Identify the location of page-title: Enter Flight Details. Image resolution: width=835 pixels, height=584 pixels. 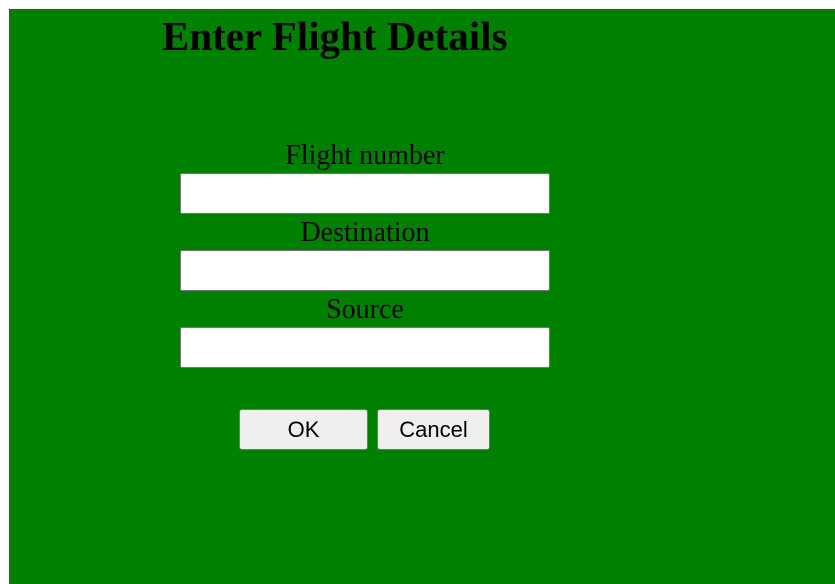
(335, 36).